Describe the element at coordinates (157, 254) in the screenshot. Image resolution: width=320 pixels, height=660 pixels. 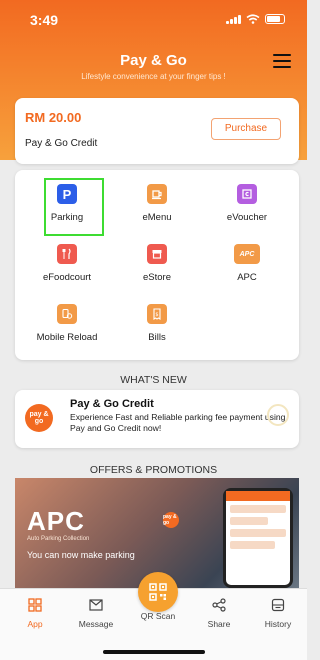
I see `store-icon` at that location.